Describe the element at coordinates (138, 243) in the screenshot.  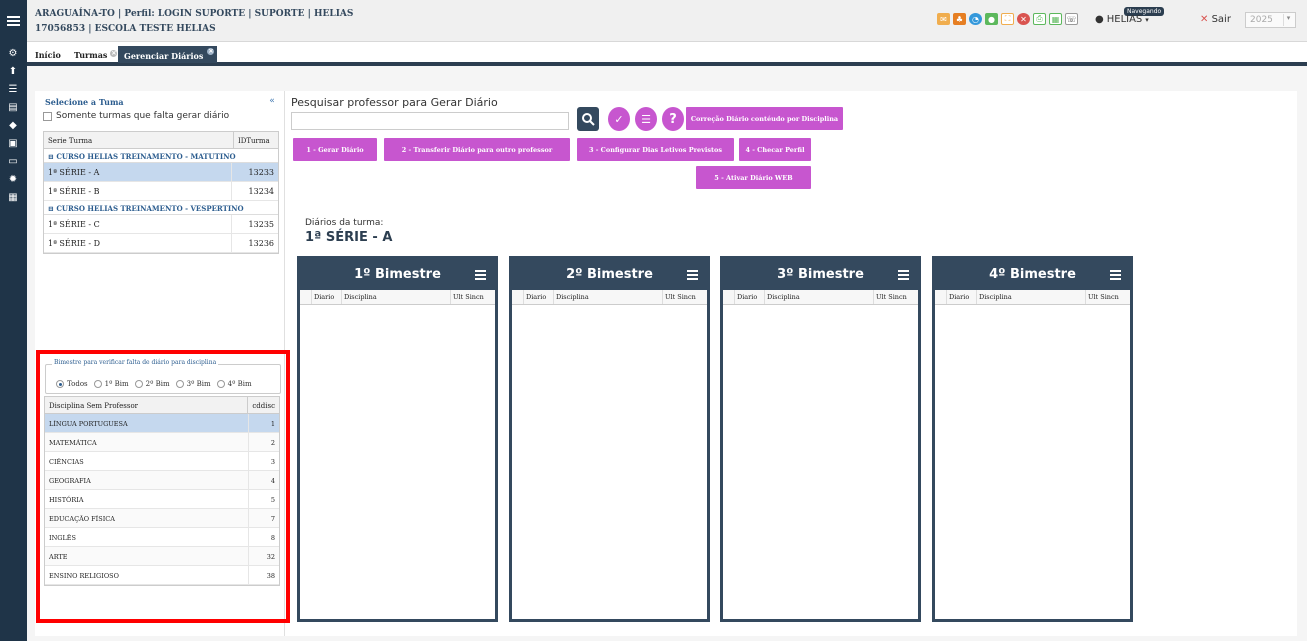
I see `cell-serie: 1ª SÉRIE - D` at that location.